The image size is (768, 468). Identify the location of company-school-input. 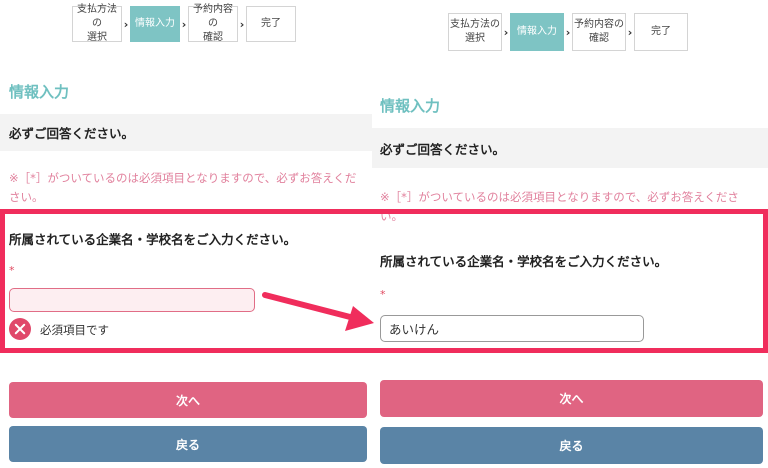
(132, 300).